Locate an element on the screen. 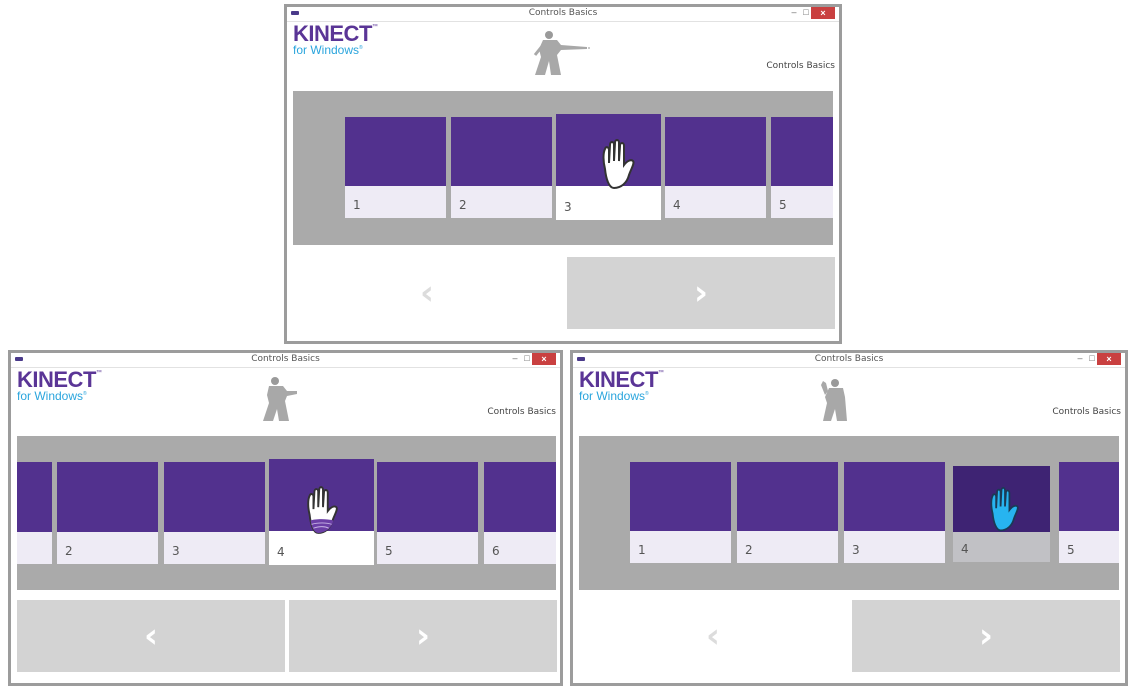  tile-scroller: 2 3 4 5 6 is located at coordinates (286, 513).